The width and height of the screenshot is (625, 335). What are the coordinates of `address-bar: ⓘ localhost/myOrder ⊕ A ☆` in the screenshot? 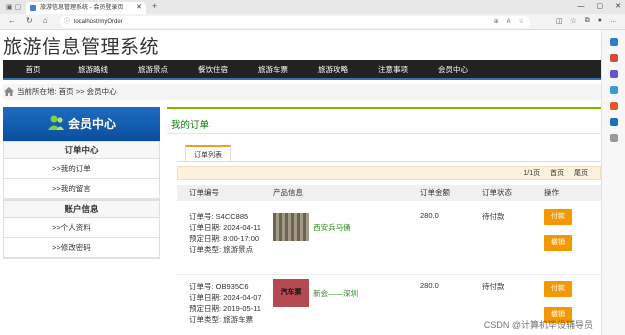 It's located at (295, 22).